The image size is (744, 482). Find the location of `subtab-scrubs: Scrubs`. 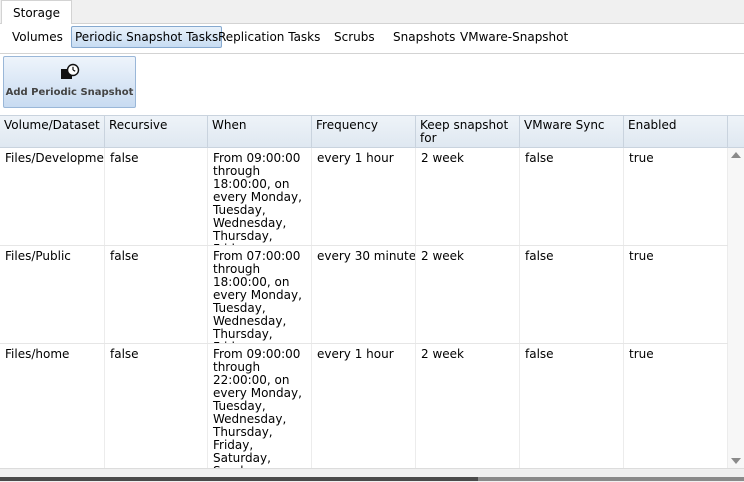

subtab-scrubs: Scrubs is located at coordinates (354, 37).